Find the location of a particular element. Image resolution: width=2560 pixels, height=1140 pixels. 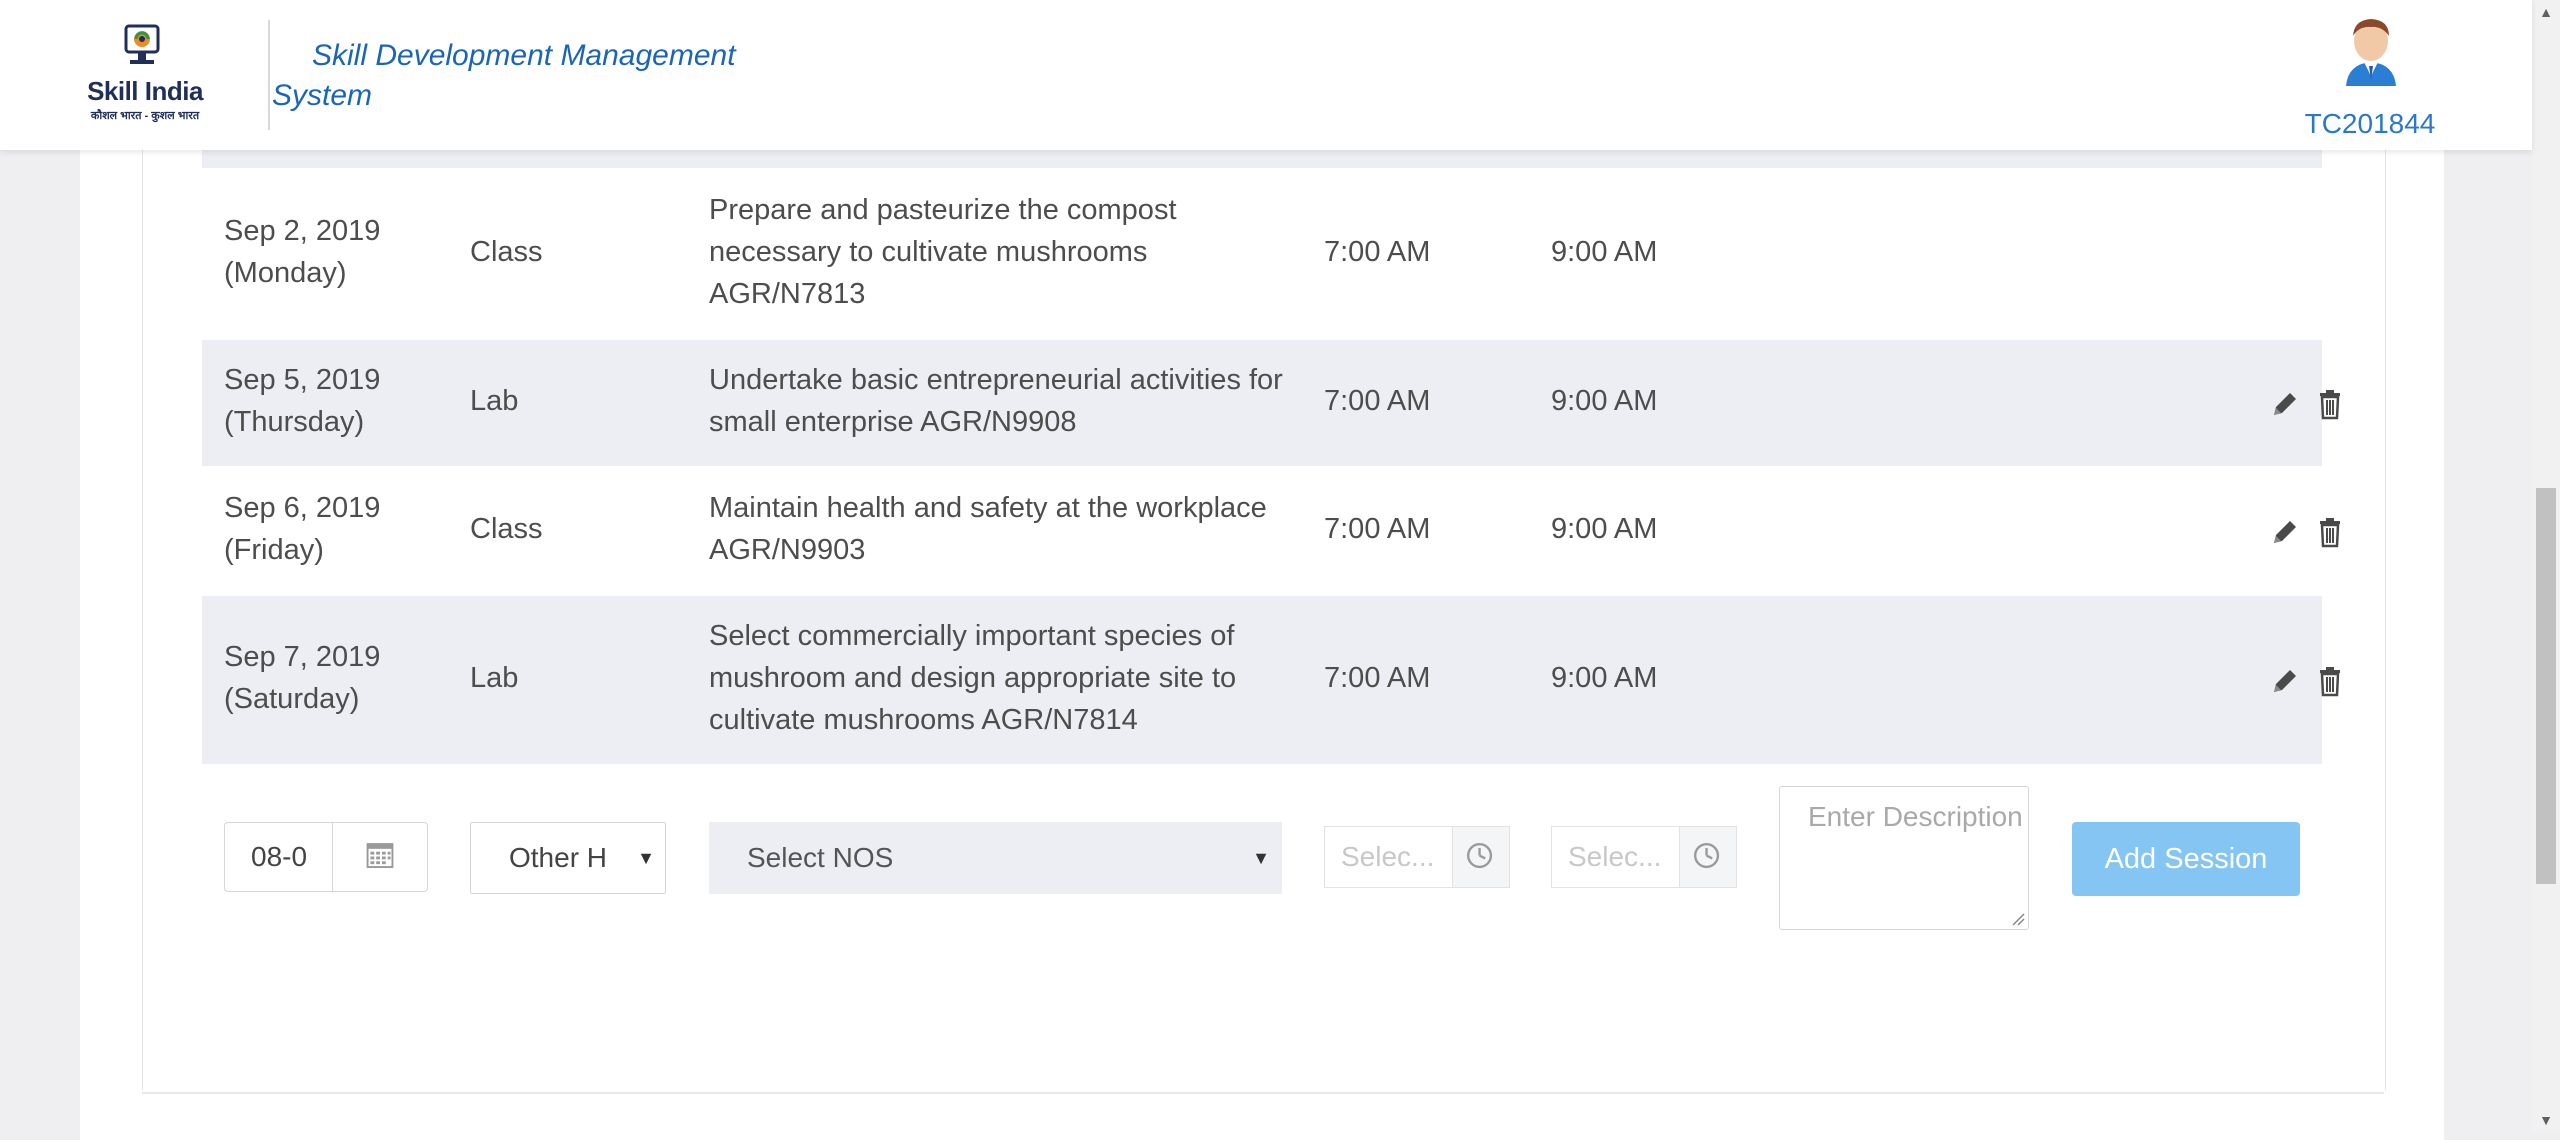

session-date: Sep 5, 2019 (Thursday) is located at coordinates (334, 401).